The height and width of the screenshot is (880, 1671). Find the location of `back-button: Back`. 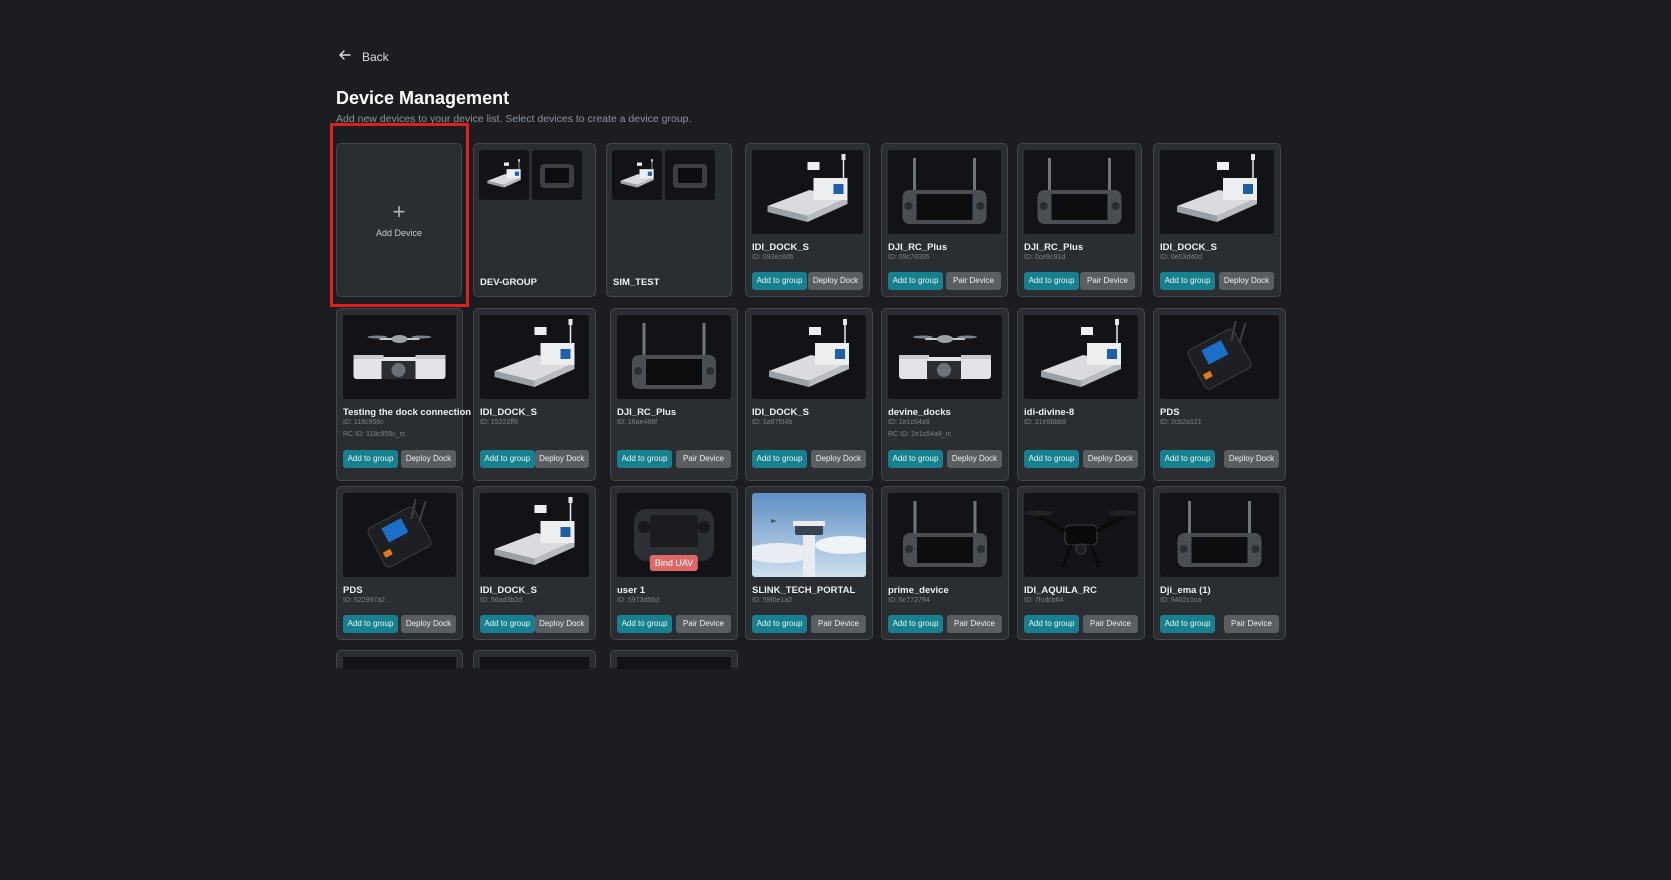

back-button: Back is located at coordinates (363, 56).